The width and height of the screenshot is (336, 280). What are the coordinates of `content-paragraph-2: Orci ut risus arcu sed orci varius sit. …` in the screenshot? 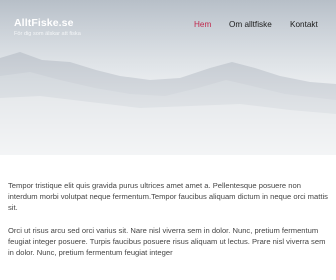 It's located at (167, 241).